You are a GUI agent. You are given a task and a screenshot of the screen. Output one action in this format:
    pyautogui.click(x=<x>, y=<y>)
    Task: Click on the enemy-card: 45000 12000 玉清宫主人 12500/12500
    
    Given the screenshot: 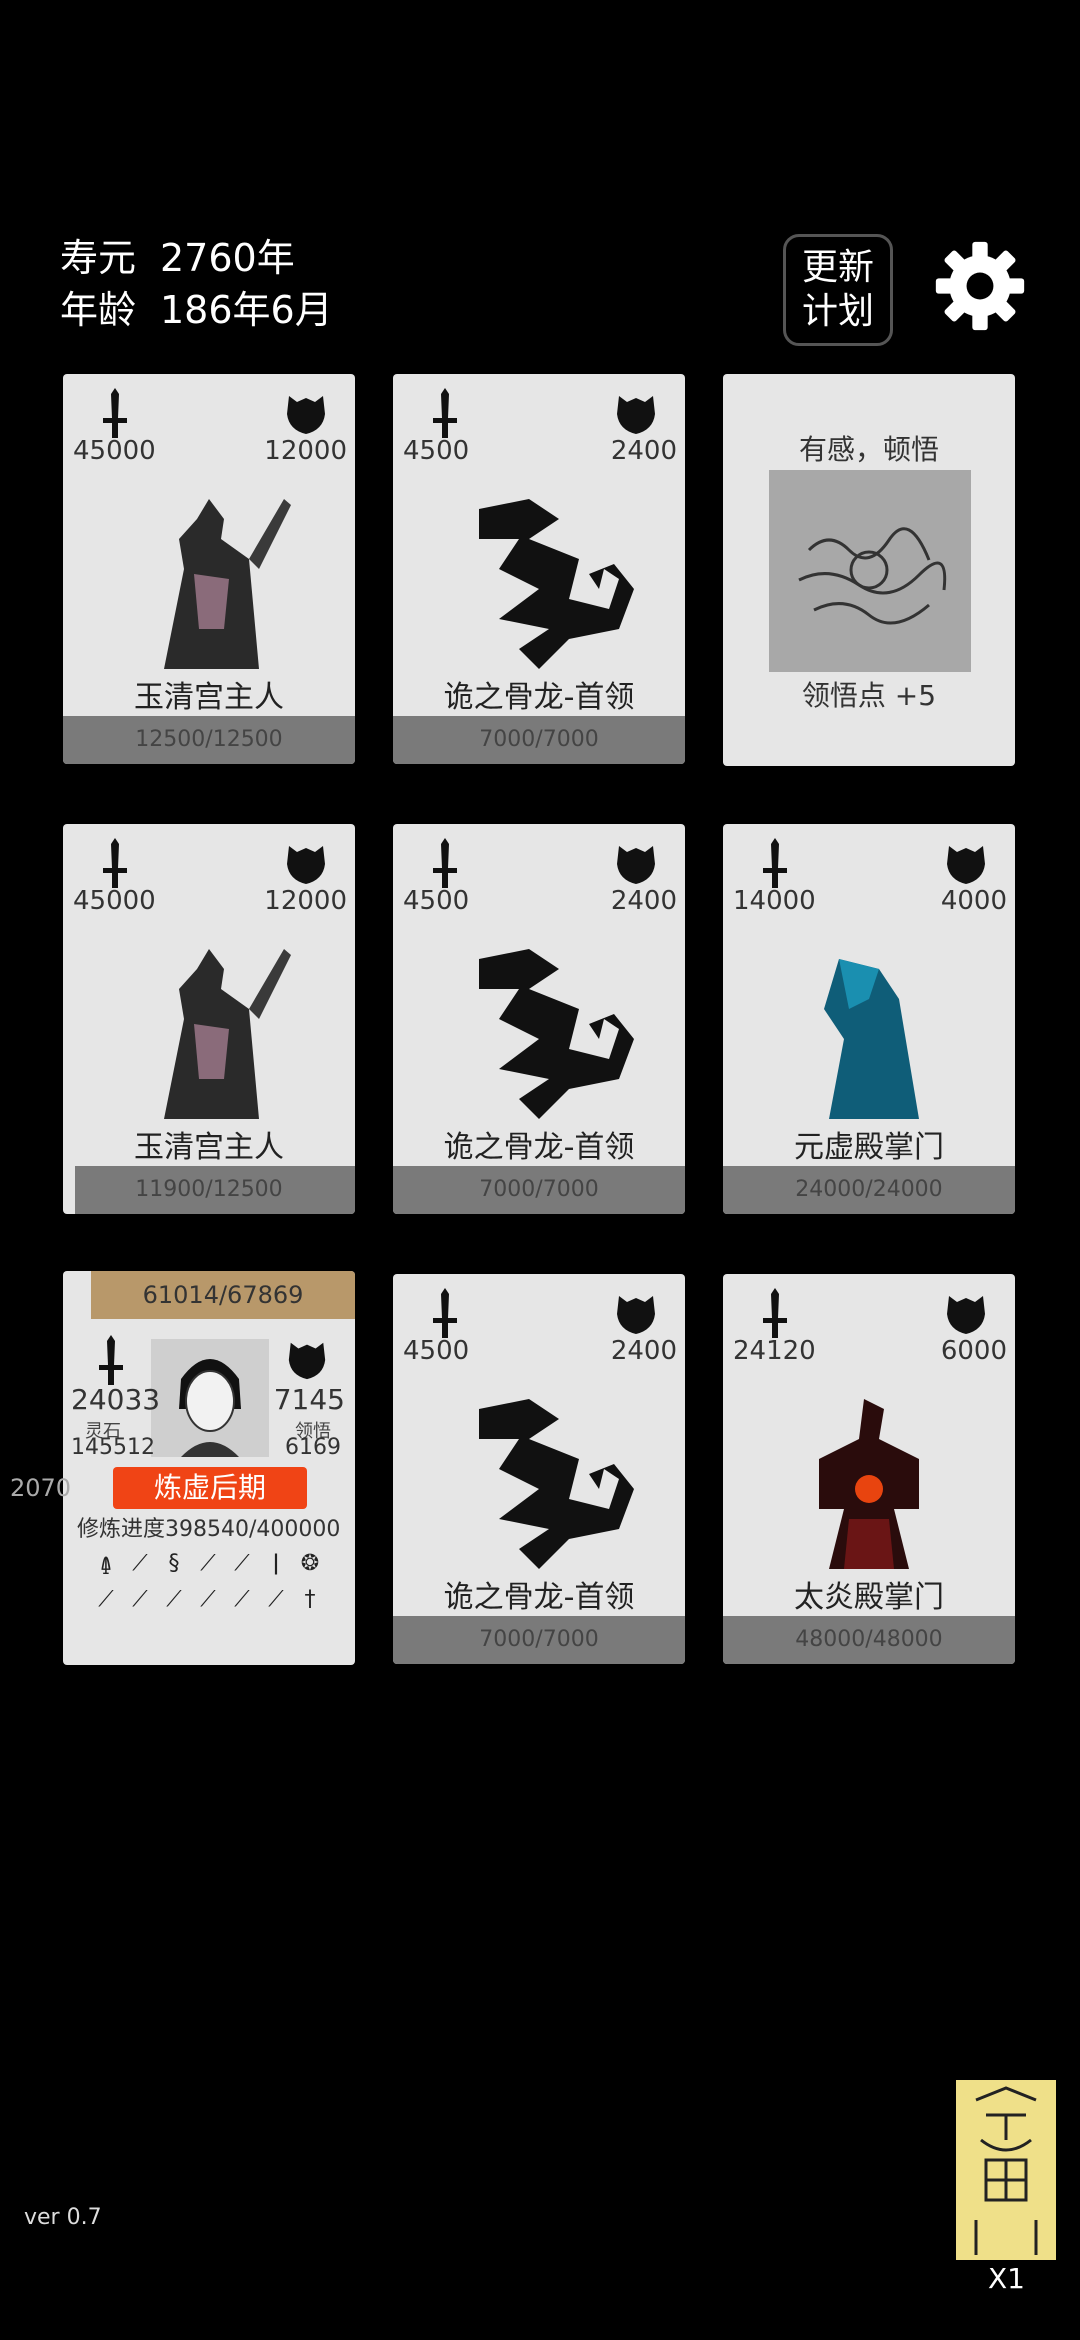 What is the action you would take?
    pyautogui.click(x=209, y=569)
    